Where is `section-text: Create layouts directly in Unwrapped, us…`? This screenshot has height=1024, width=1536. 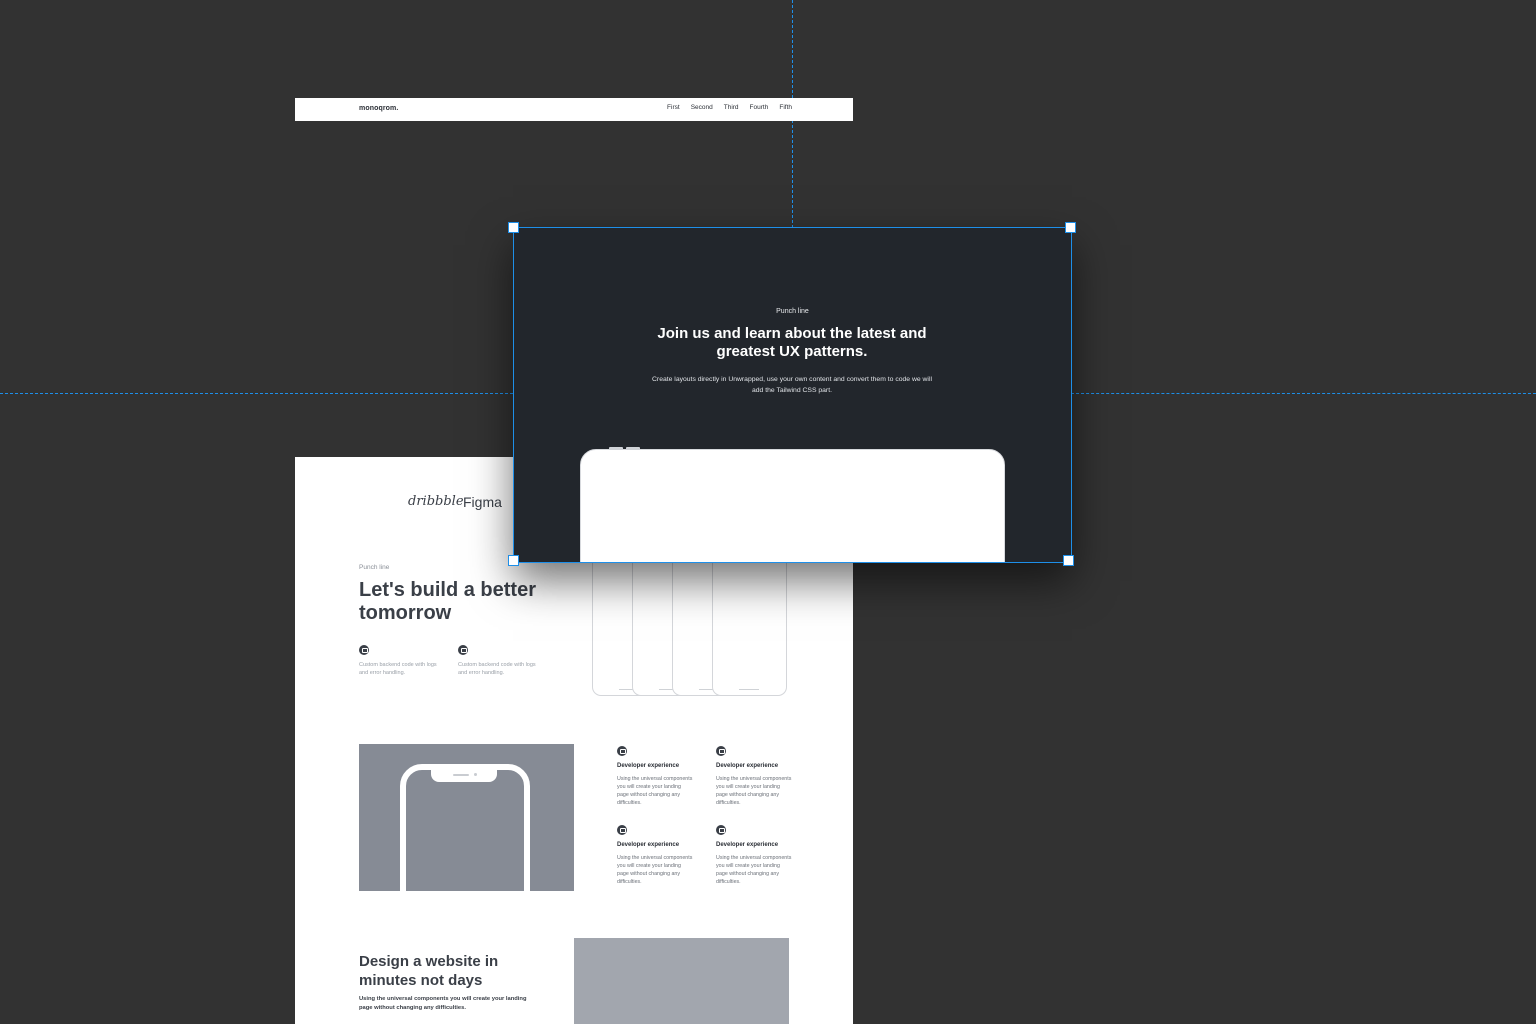
section-text: Create layouts directly in Unwrapped, us… is located at coordinates (792, 385).